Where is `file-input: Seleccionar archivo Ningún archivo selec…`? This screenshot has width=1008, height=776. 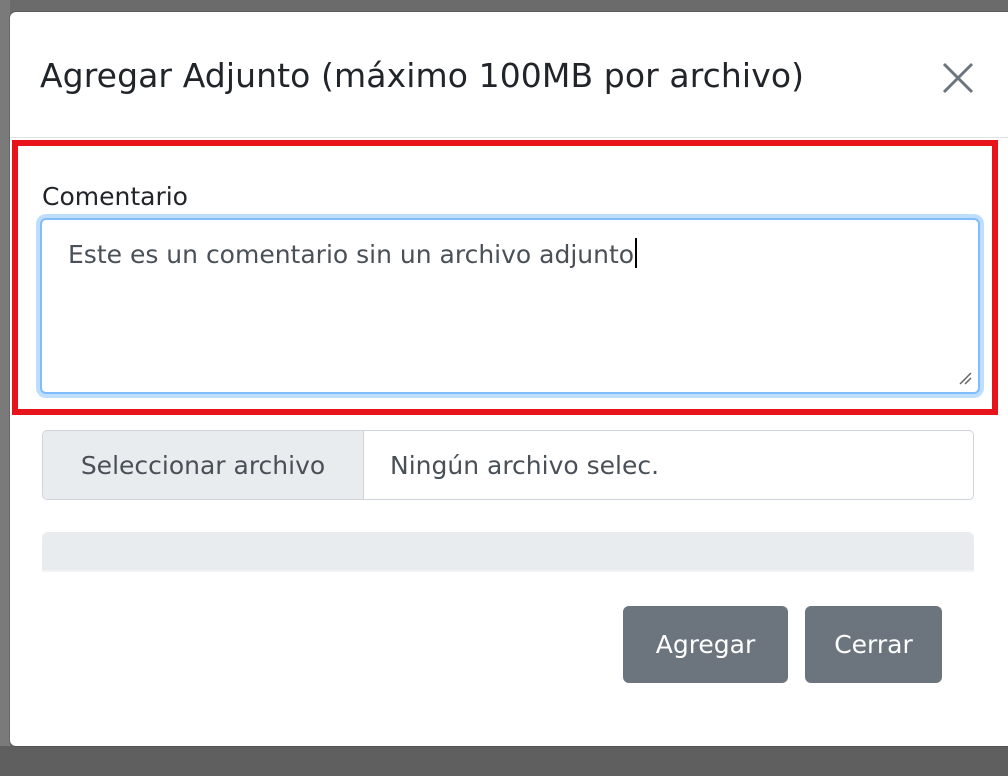
file-input: Seleccionar archivo Ningún archivo selec… is located at coordinates (508, 465).